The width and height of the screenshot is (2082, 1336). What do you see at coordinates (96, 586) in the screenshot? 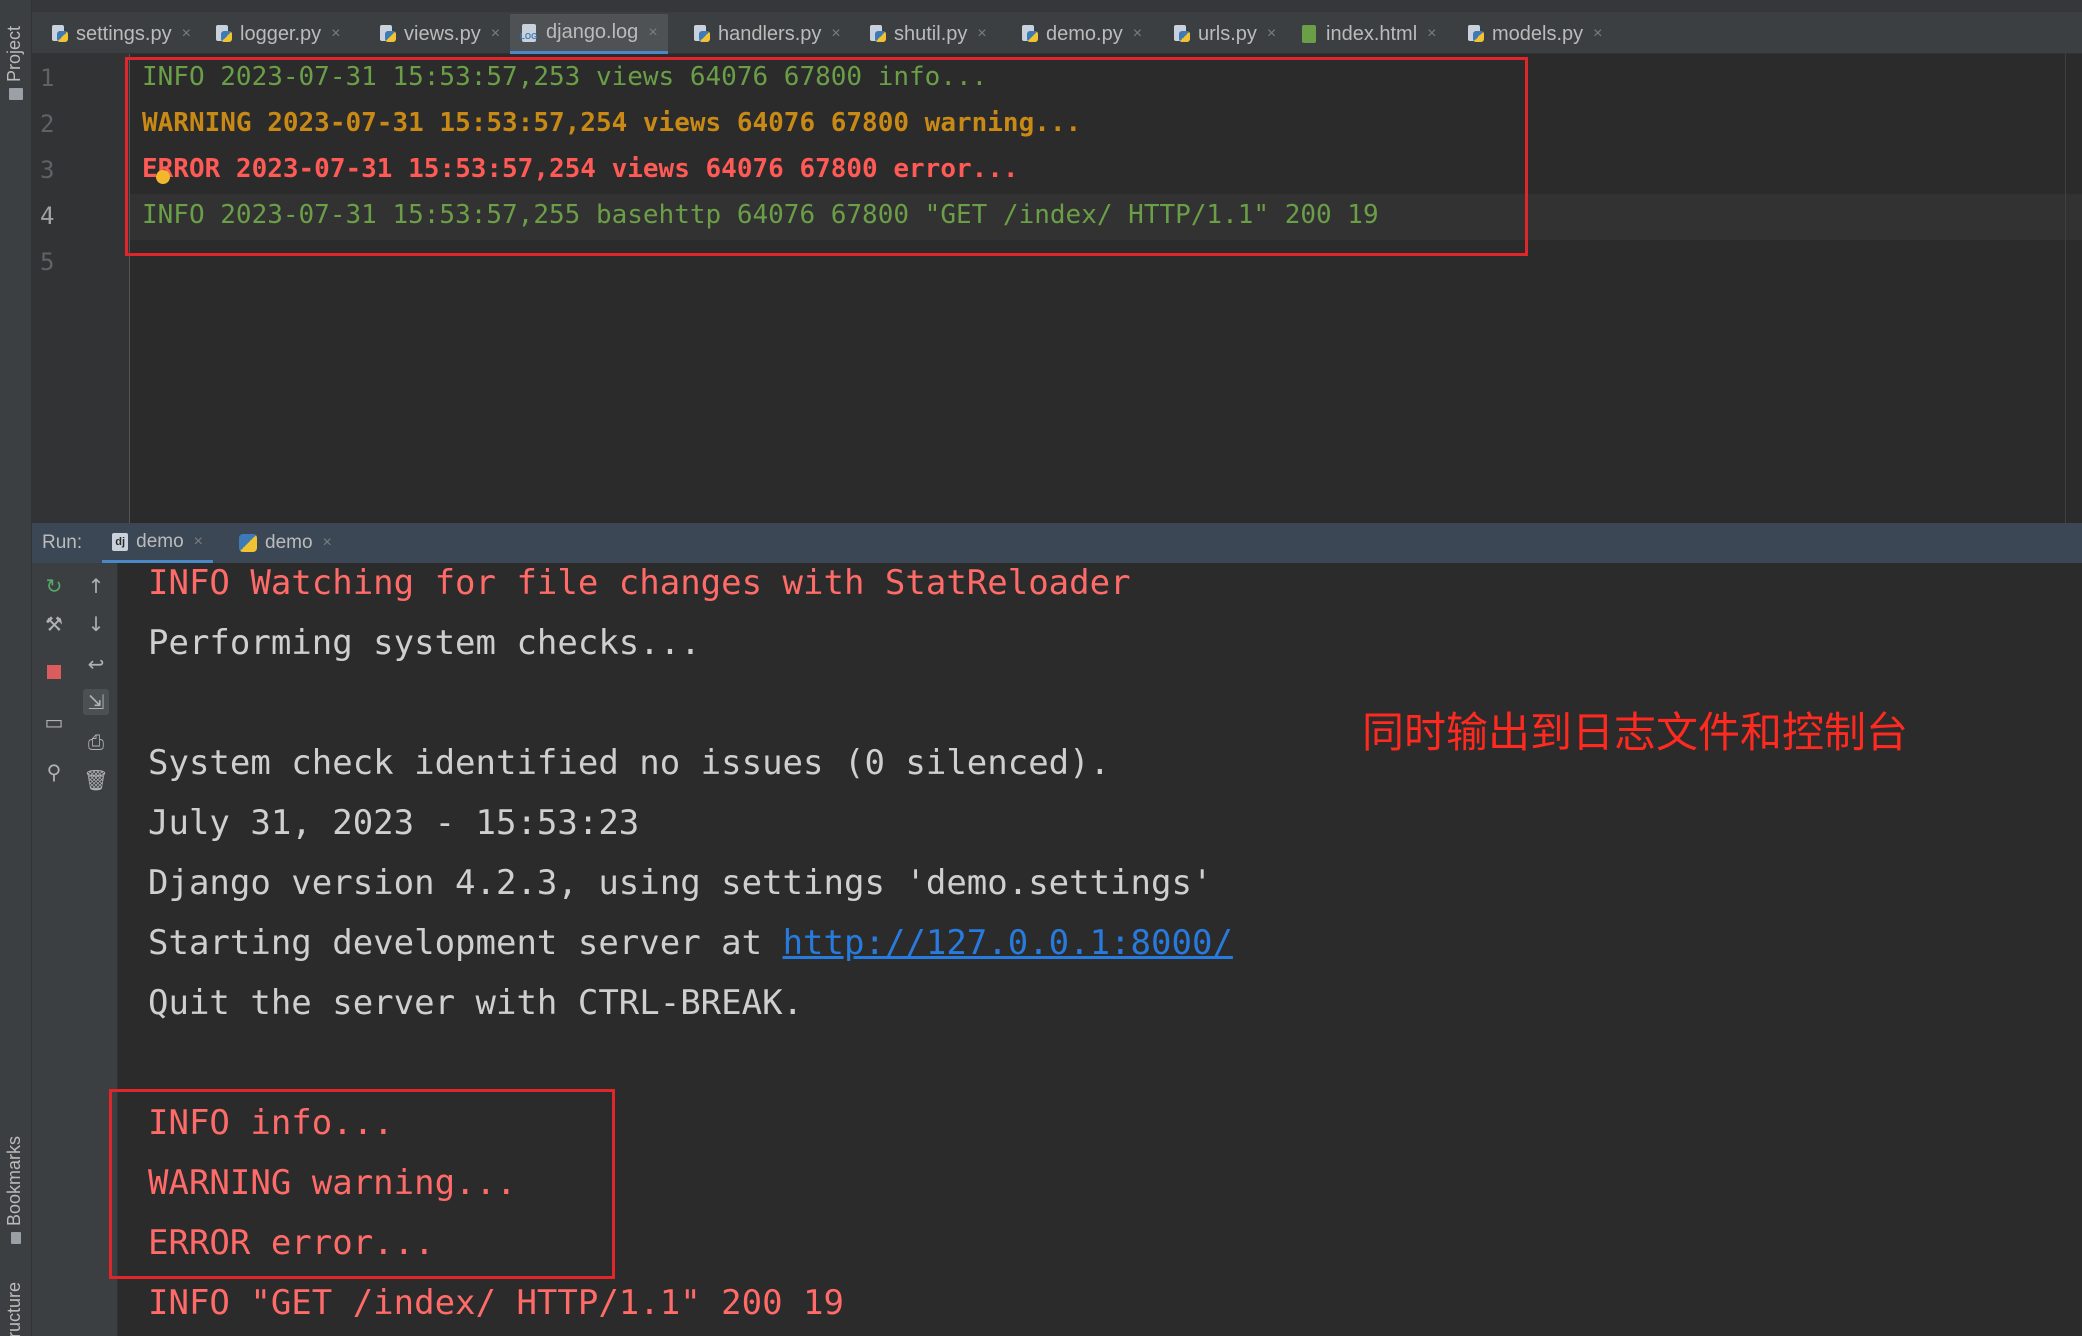
I see `arrow-up-icon: ↑` at bounding box center [96, 586].